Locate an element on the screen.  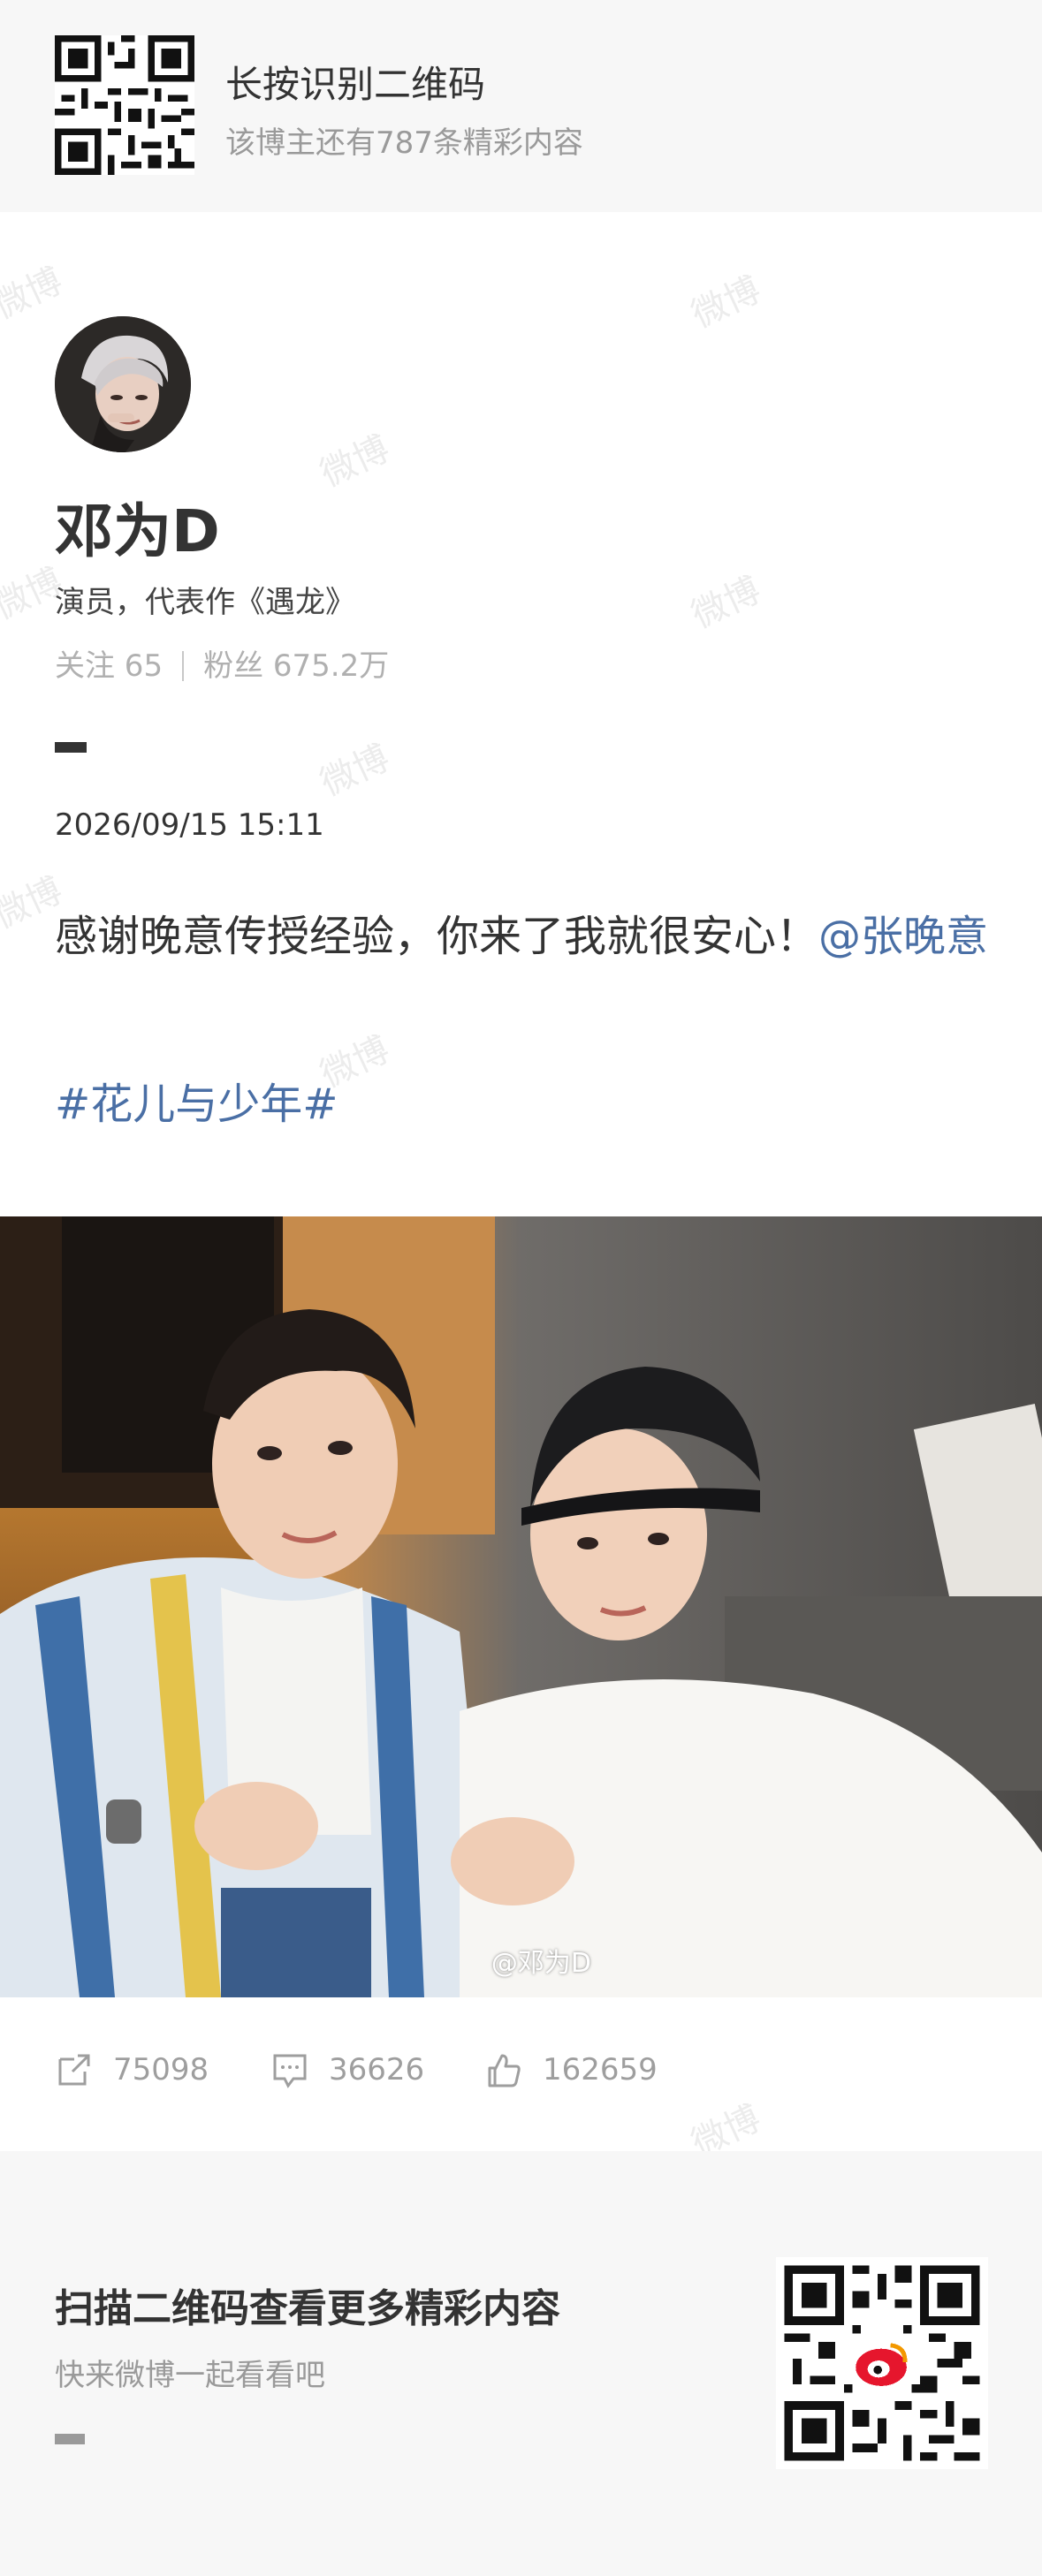
avatar is located at coordinates (123, 384).